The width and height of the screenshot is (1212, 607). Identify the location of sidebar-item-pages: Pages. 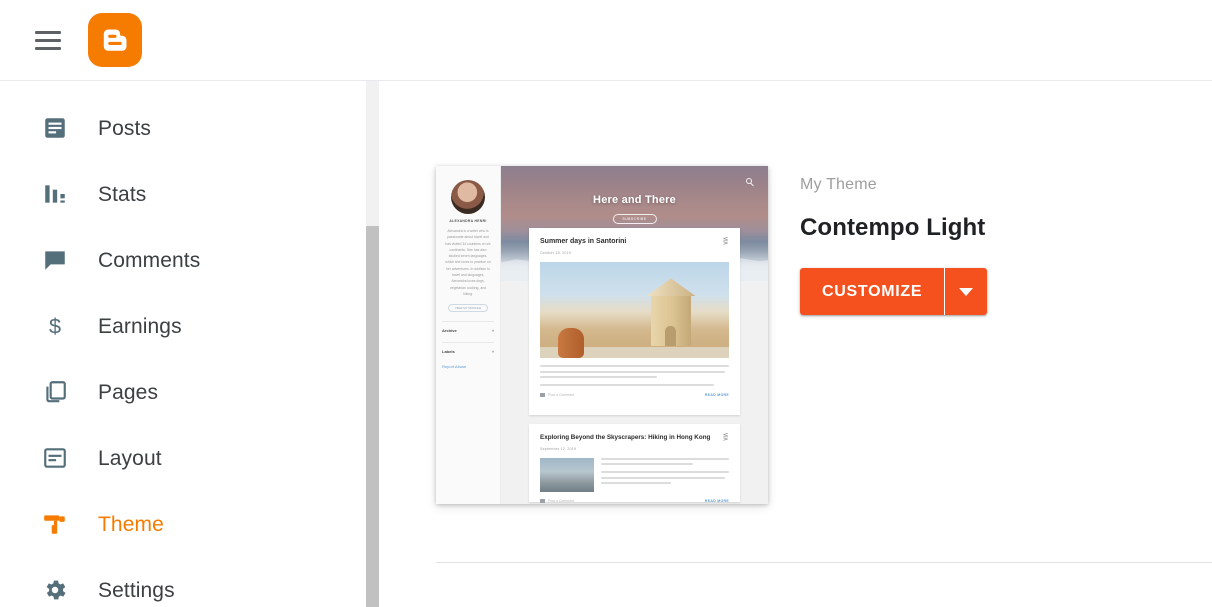
(183, 392).